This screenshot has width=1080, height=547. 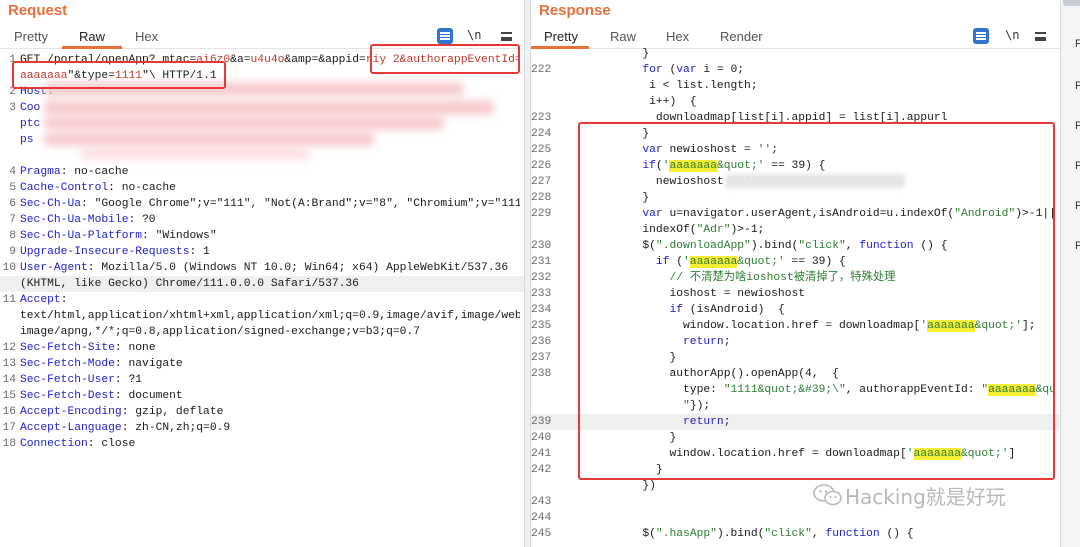 What do you see at coordinates (44, 300) in the screenshot?
I see `line-text: Accept:` at bounding box center [44, 300].